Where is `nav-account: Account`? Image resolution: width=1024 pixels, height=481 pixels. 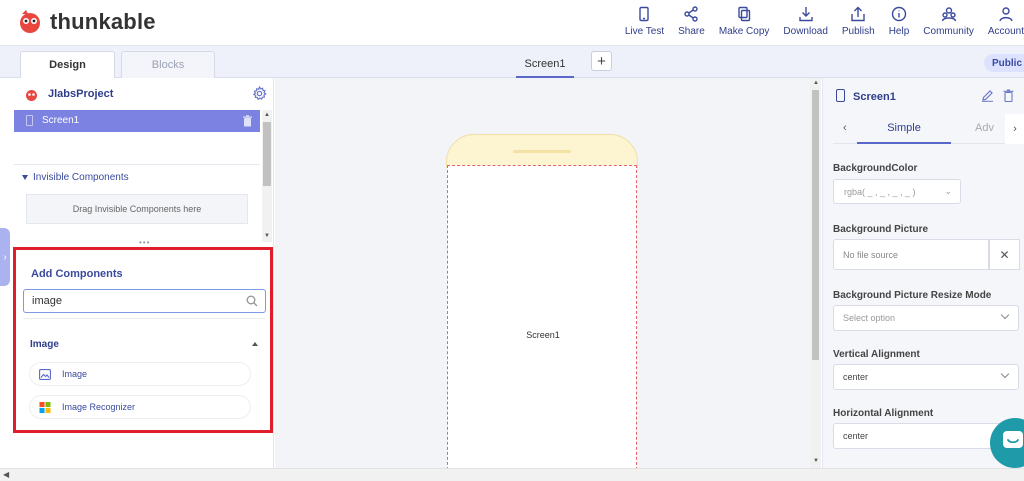
nav-account: Account is located at coordinates (1002, 21).